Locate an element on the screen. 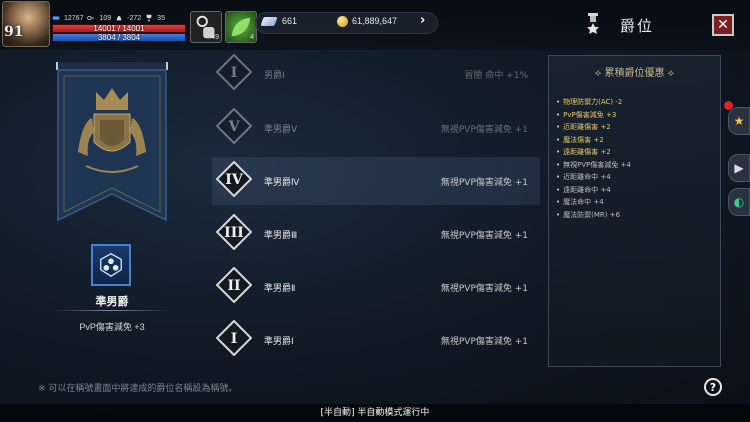  mp-text: 3804 / 3804 is located at coordinates (119, 37).